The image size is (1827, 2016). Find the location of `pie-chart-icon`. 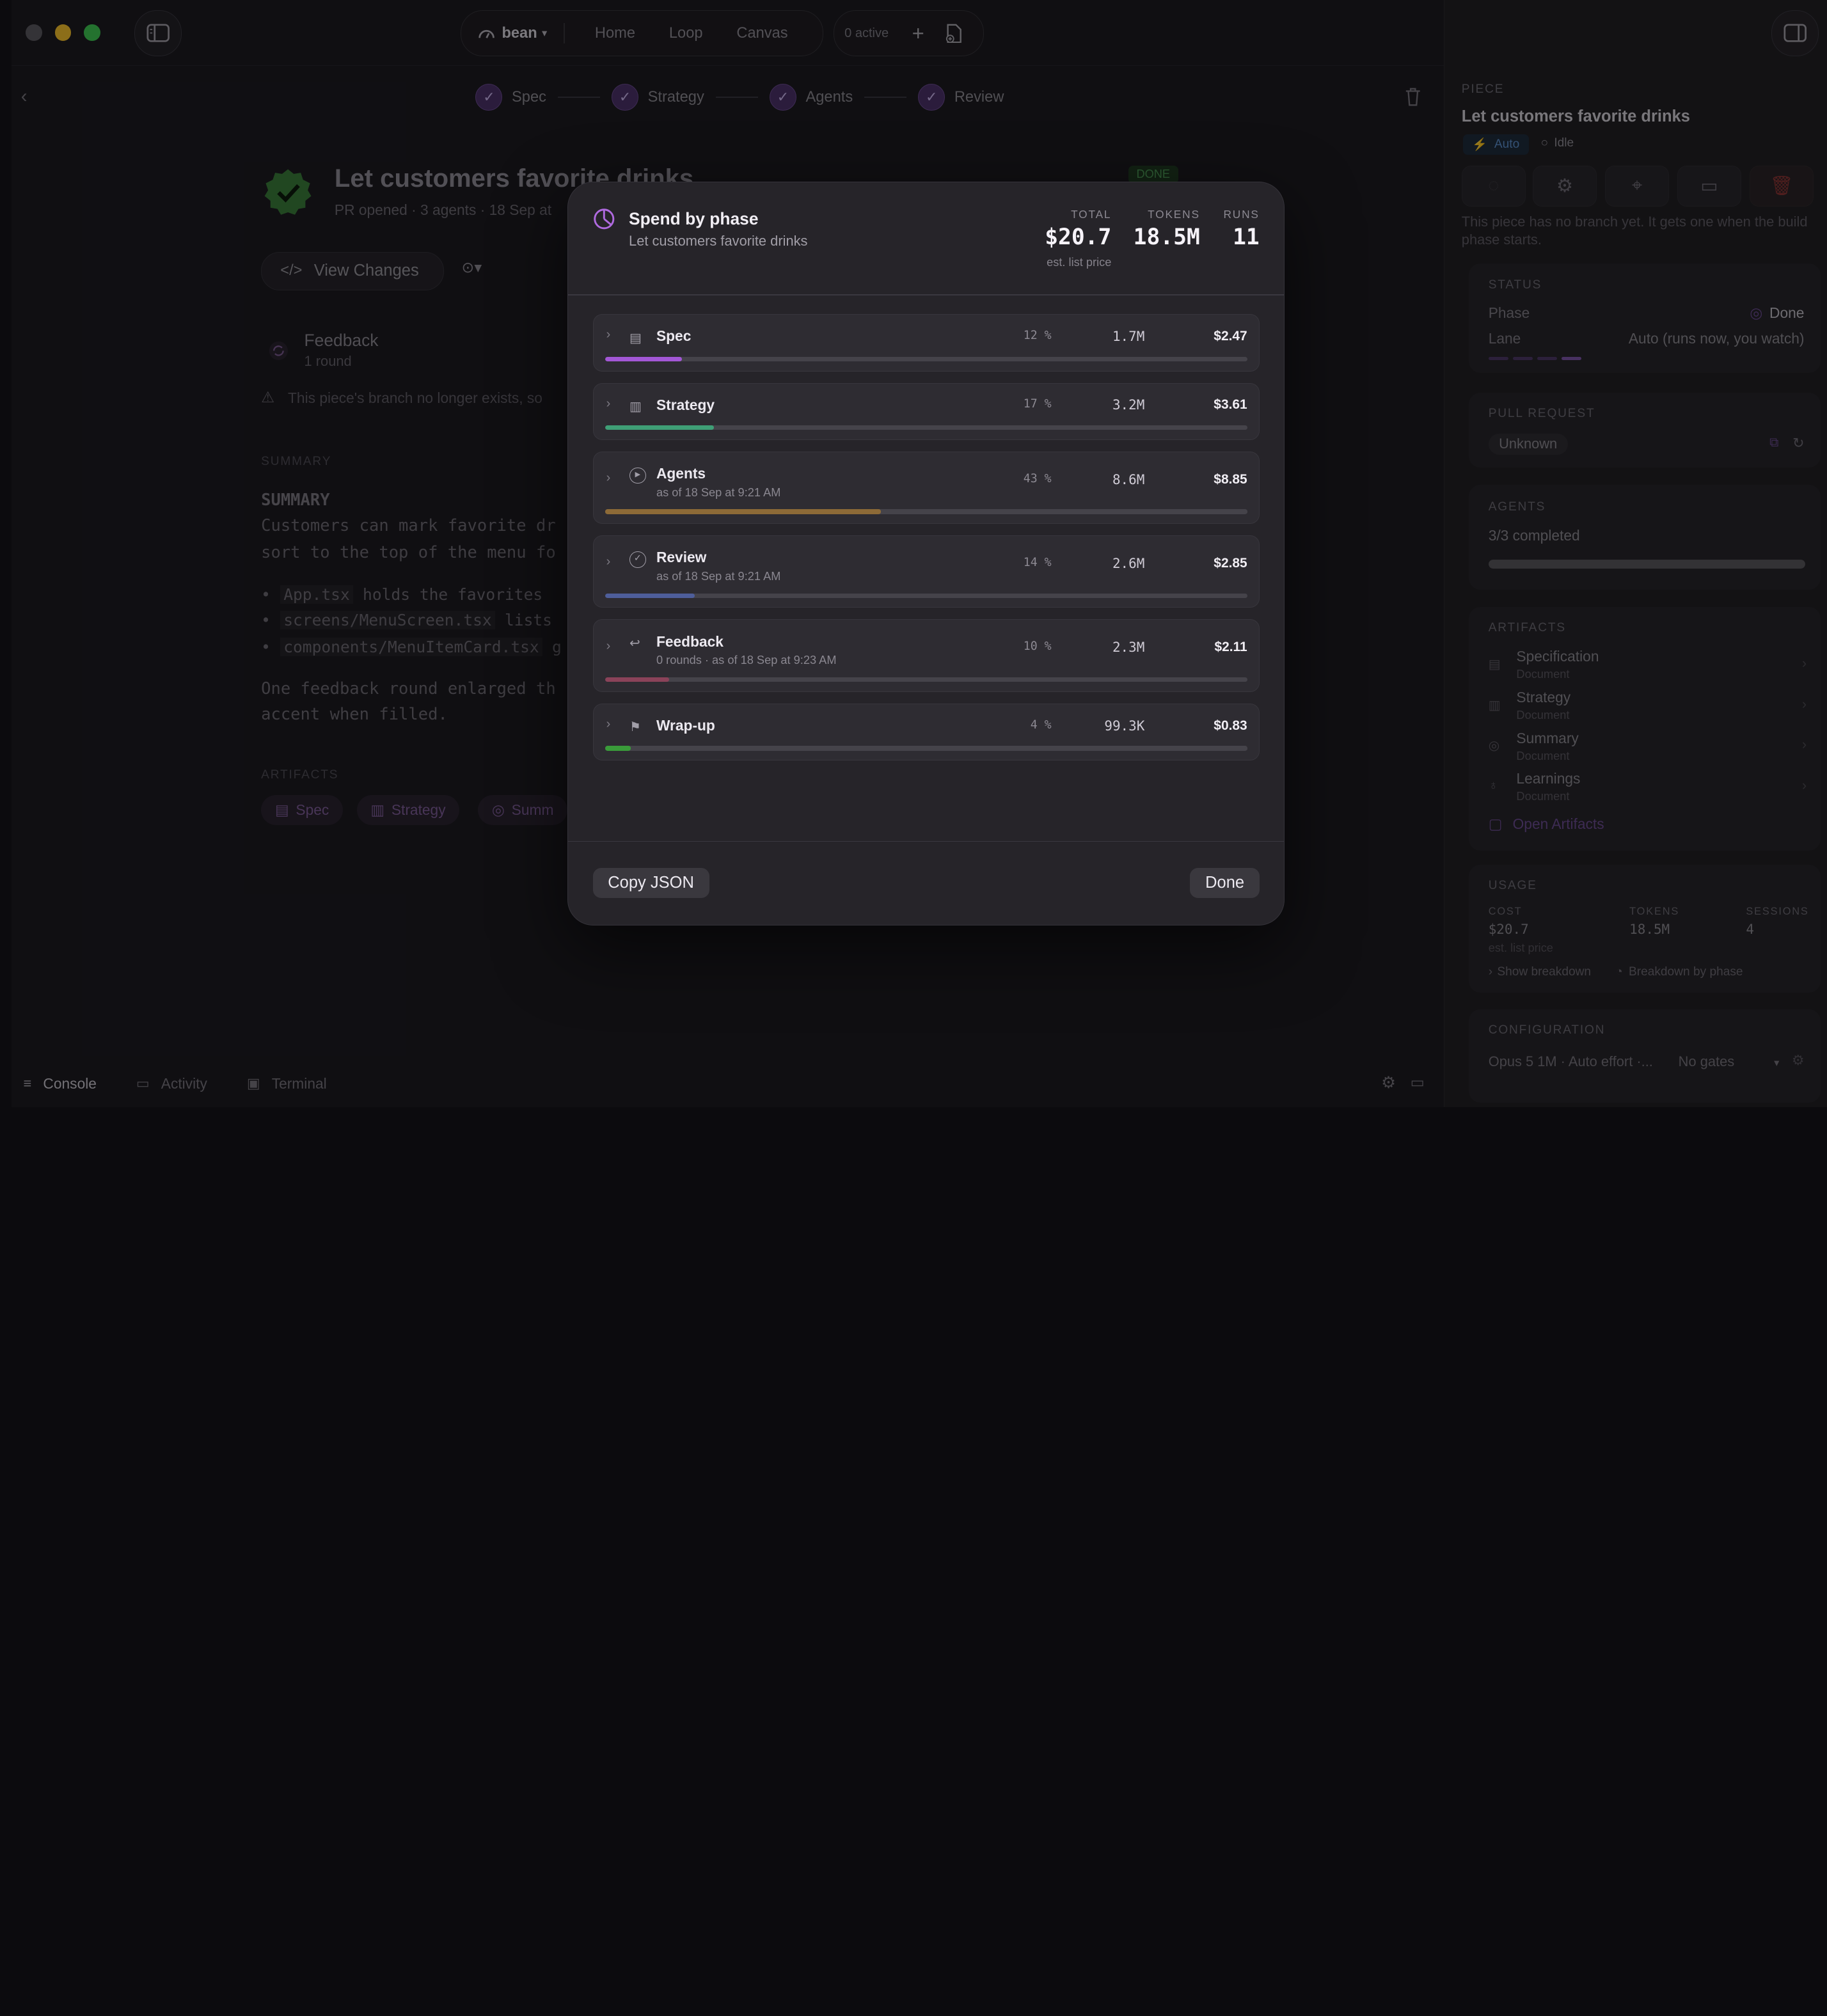

pie-chart-icon is located at coordinates (603, 220).